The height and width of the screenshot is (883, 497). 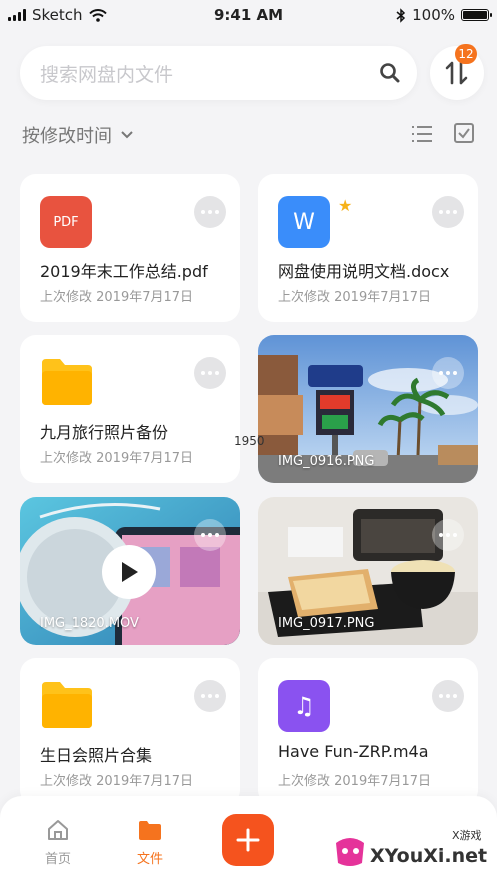 What do you see at coordinates (89, 623) in the screenshot?
I see `file-name: IMG_1820.MOV` at bounding box center [89, 623].